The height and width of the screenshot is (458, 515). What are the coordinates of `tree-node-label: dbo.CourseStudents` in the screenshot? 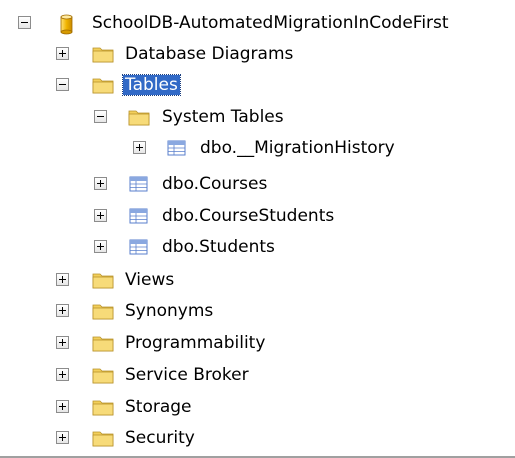 It's located at (248, 216).